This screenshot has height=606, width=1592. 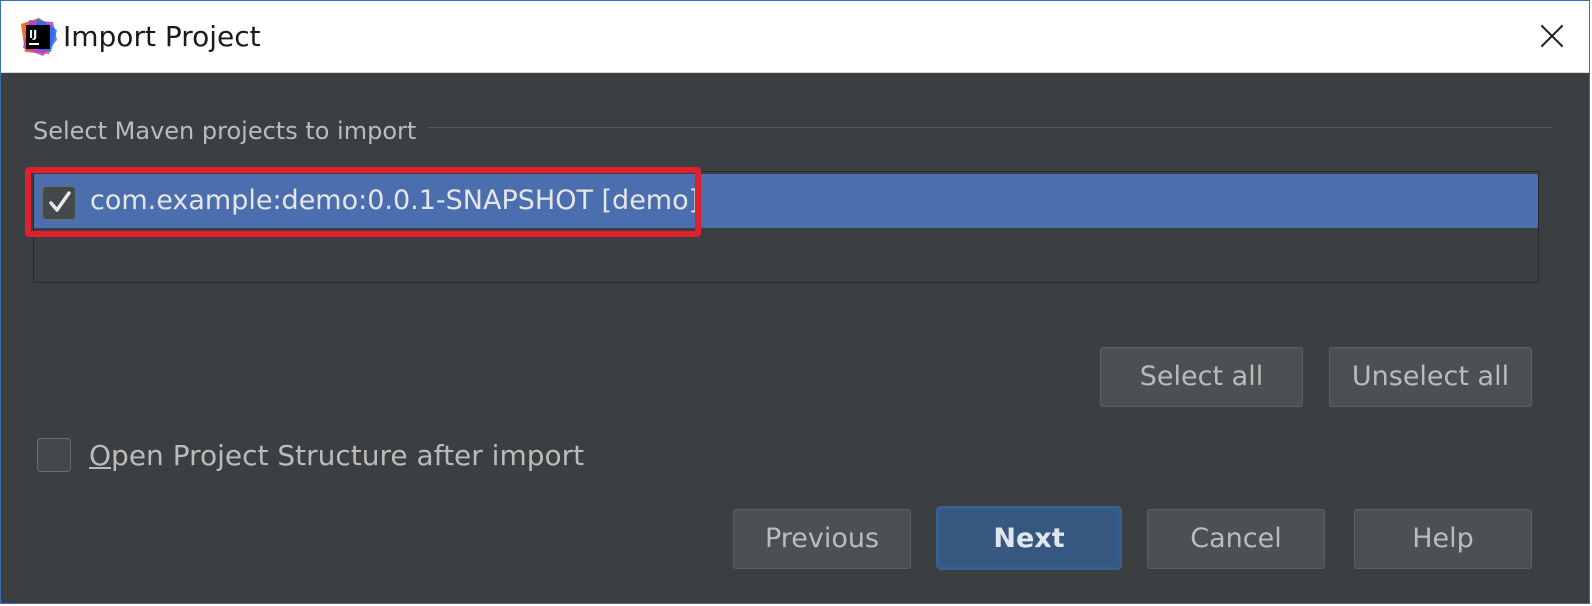 I want to click on svg-text: IJ, so click(x=33, y=34).